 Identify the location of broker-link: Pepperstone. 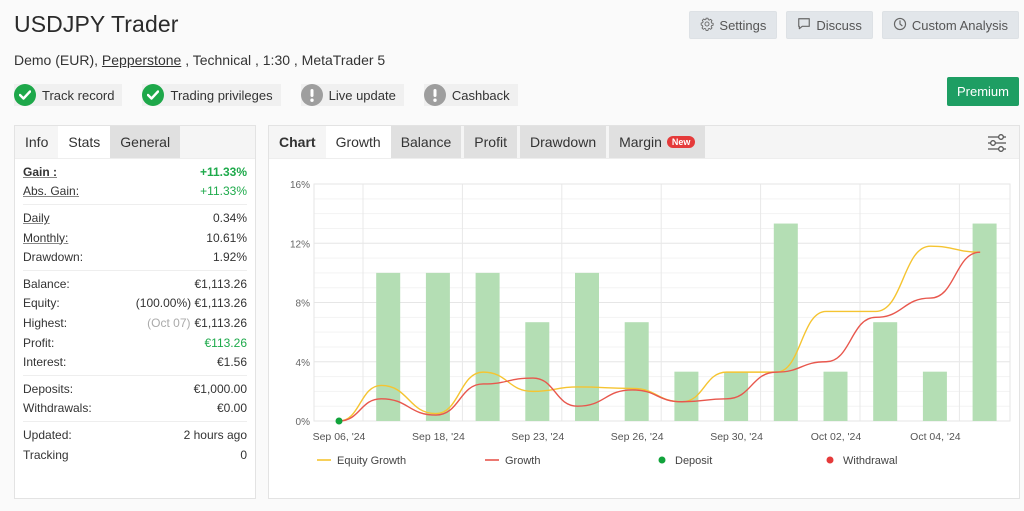
(141, 60).